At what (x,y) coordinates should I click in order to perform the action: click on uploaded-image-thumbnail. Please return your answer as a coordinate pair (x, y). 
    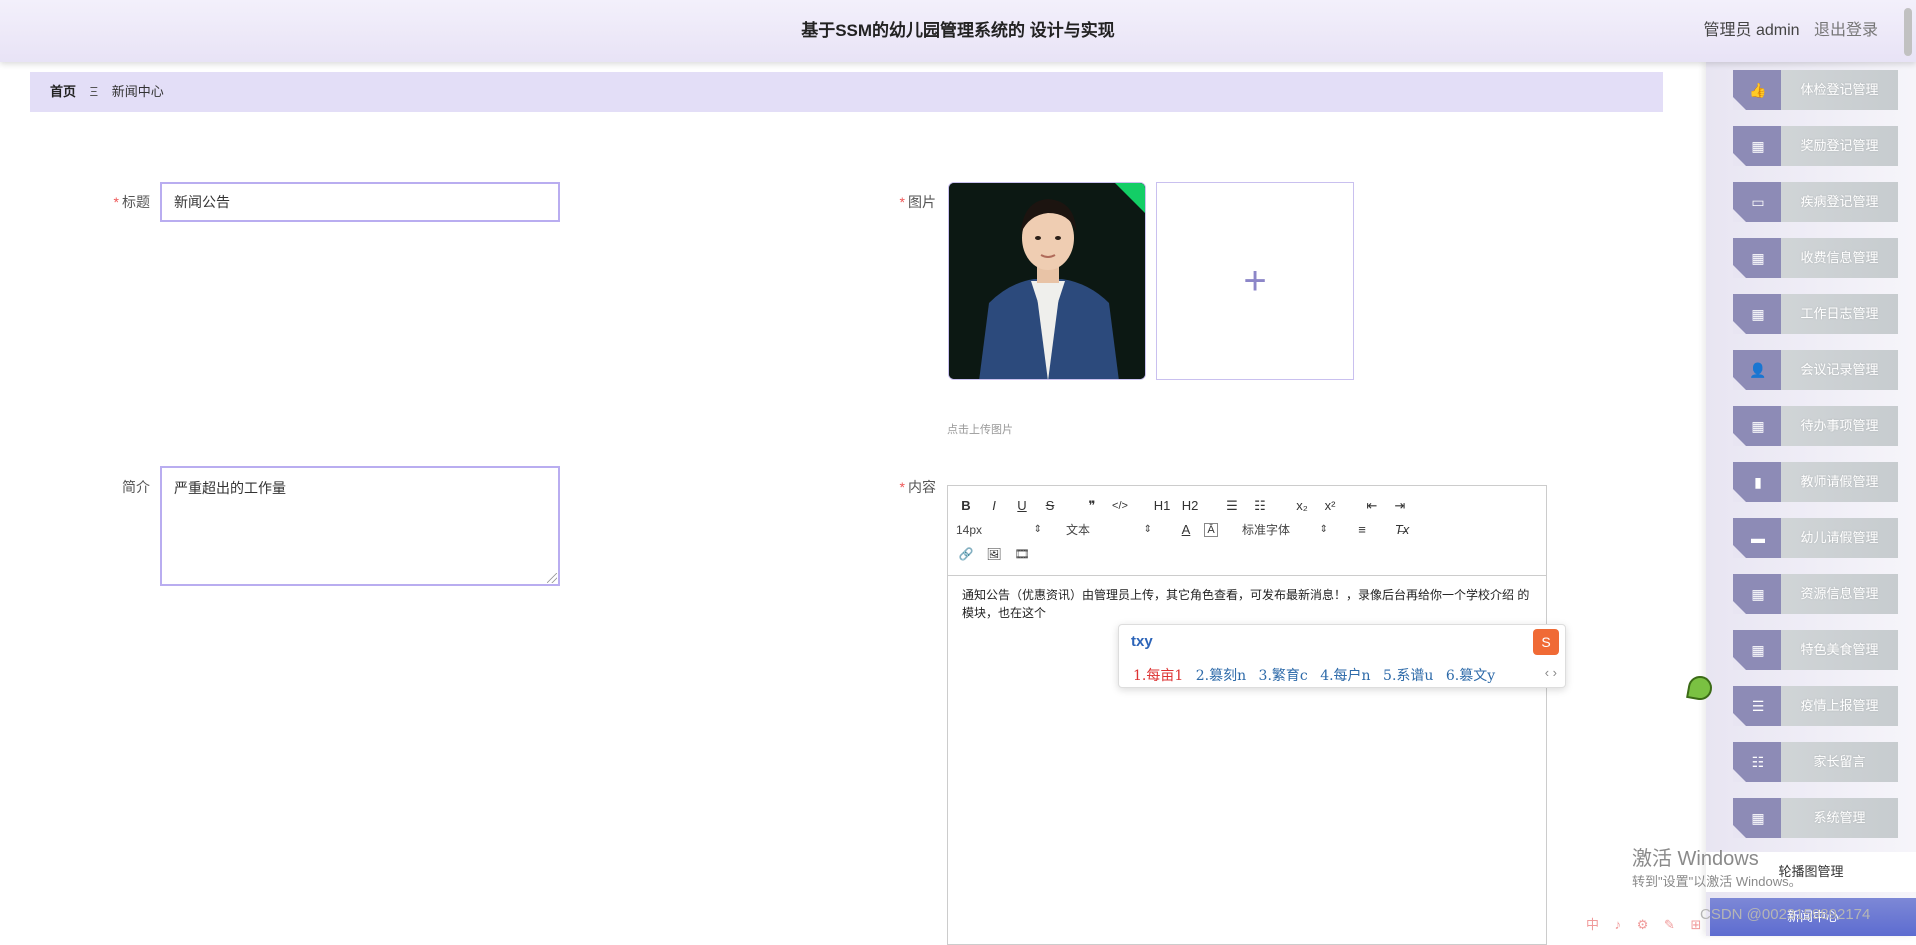
    Looking at the image, I should click on (1047, 281).